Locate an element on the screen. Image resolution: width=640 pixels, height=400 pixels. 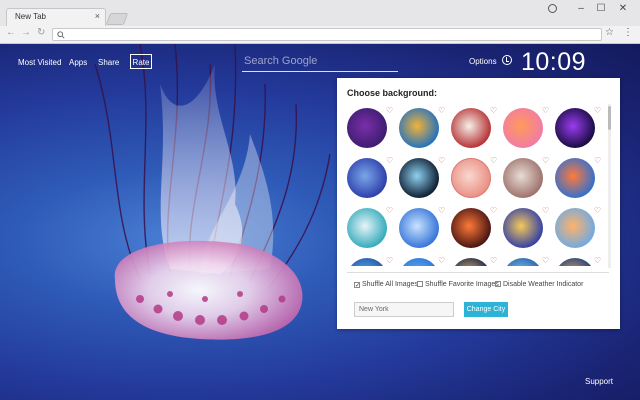
options-link: Options is located at coordinates (483, 61).